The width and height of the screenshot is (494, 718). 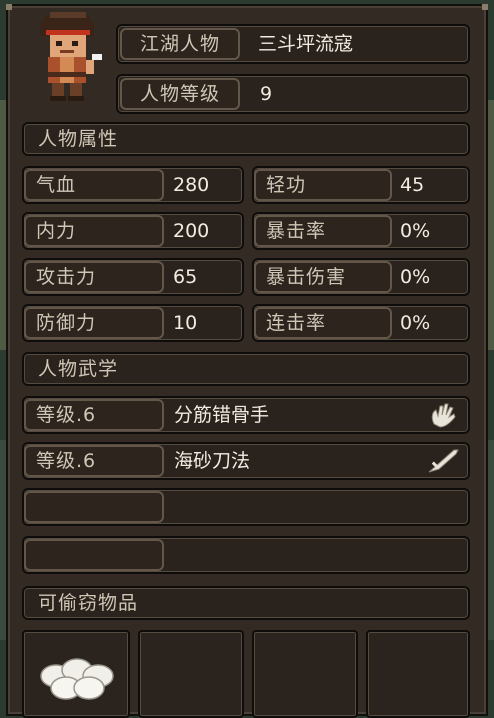 I want to click on attr-label-agility: 轻功, so click(x=323, y=185).